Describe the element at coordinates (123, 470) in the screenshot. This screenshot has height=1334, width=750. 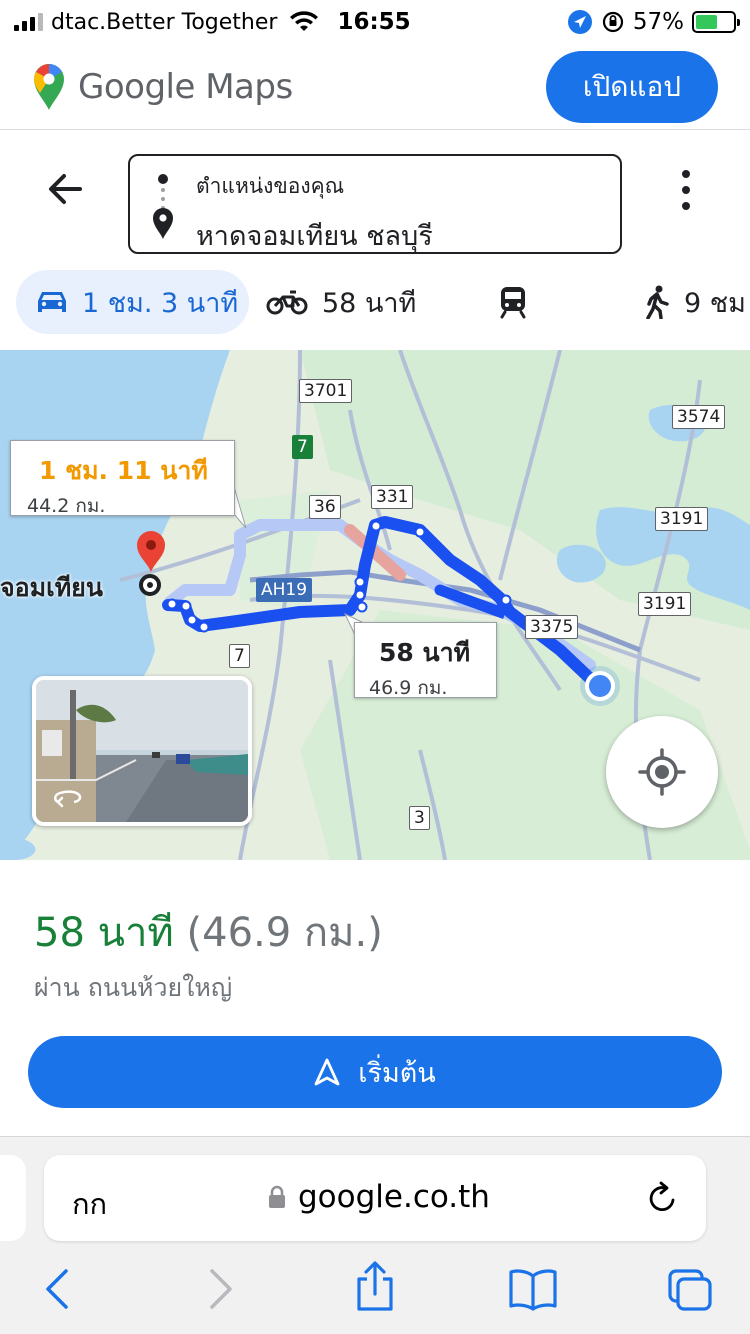
I see `alternate-route-time: 1 ชม. 11 นาที` at that location.